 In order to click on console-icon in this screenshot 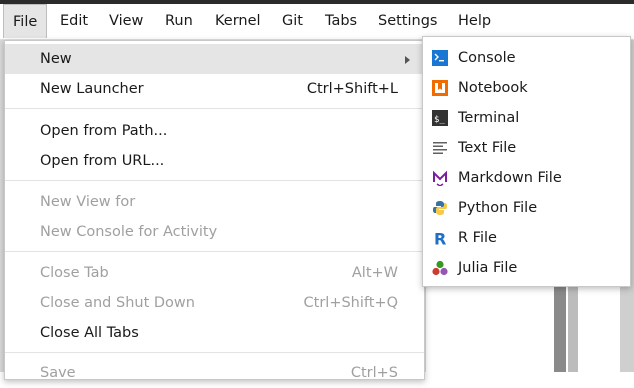, I will do `click(440, 58)`.